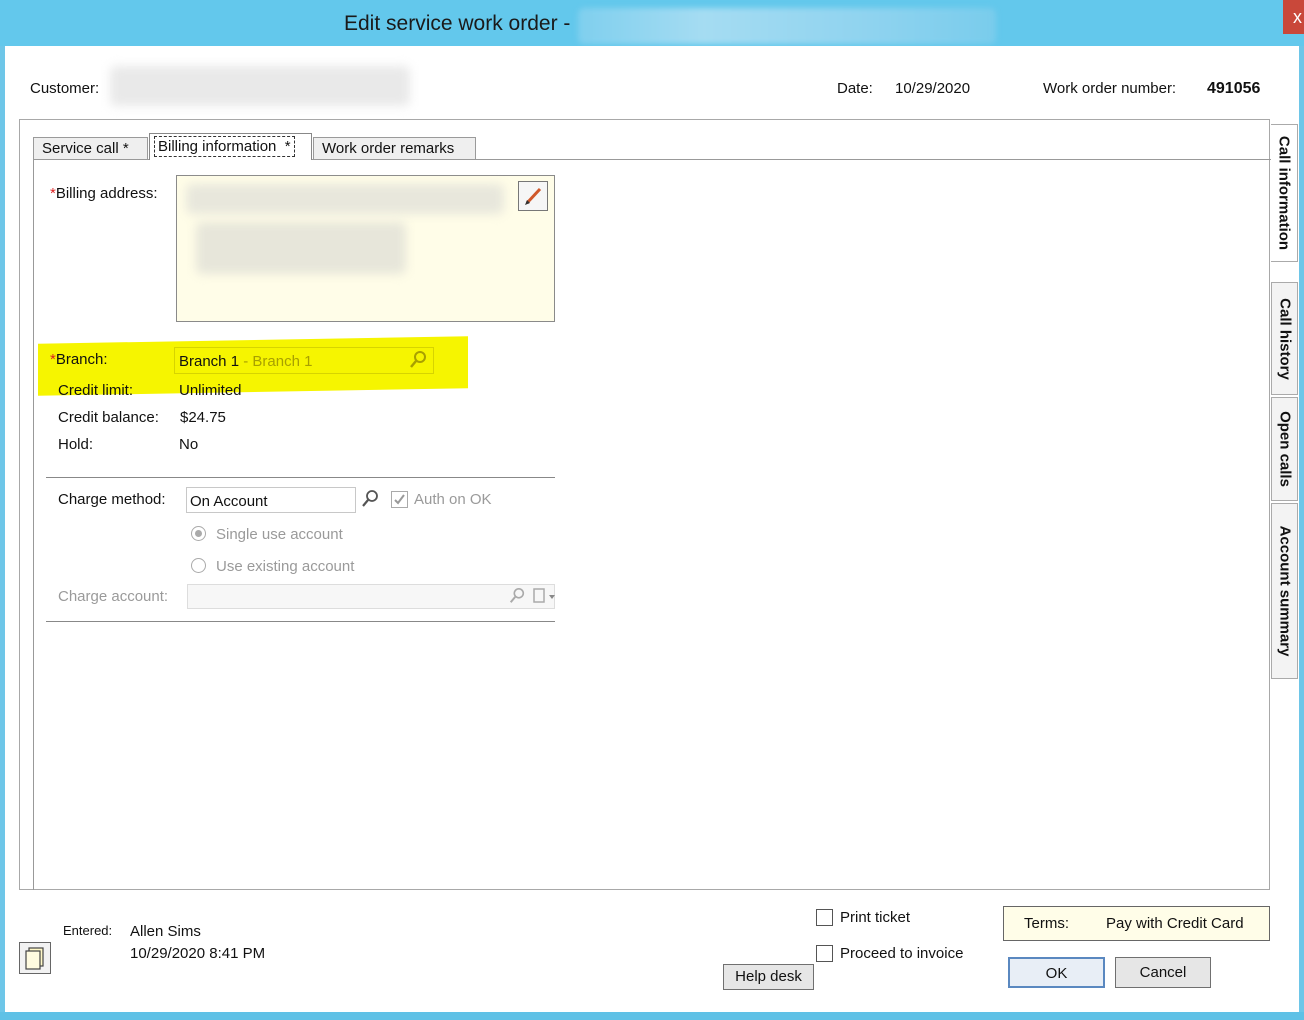 This screenshot has height=1020, width=1304. What do you see at coordinates (96, 390) in the screenshot?
I see `credit-limit-label: Credit limit:` at bounding box center [96, 390].